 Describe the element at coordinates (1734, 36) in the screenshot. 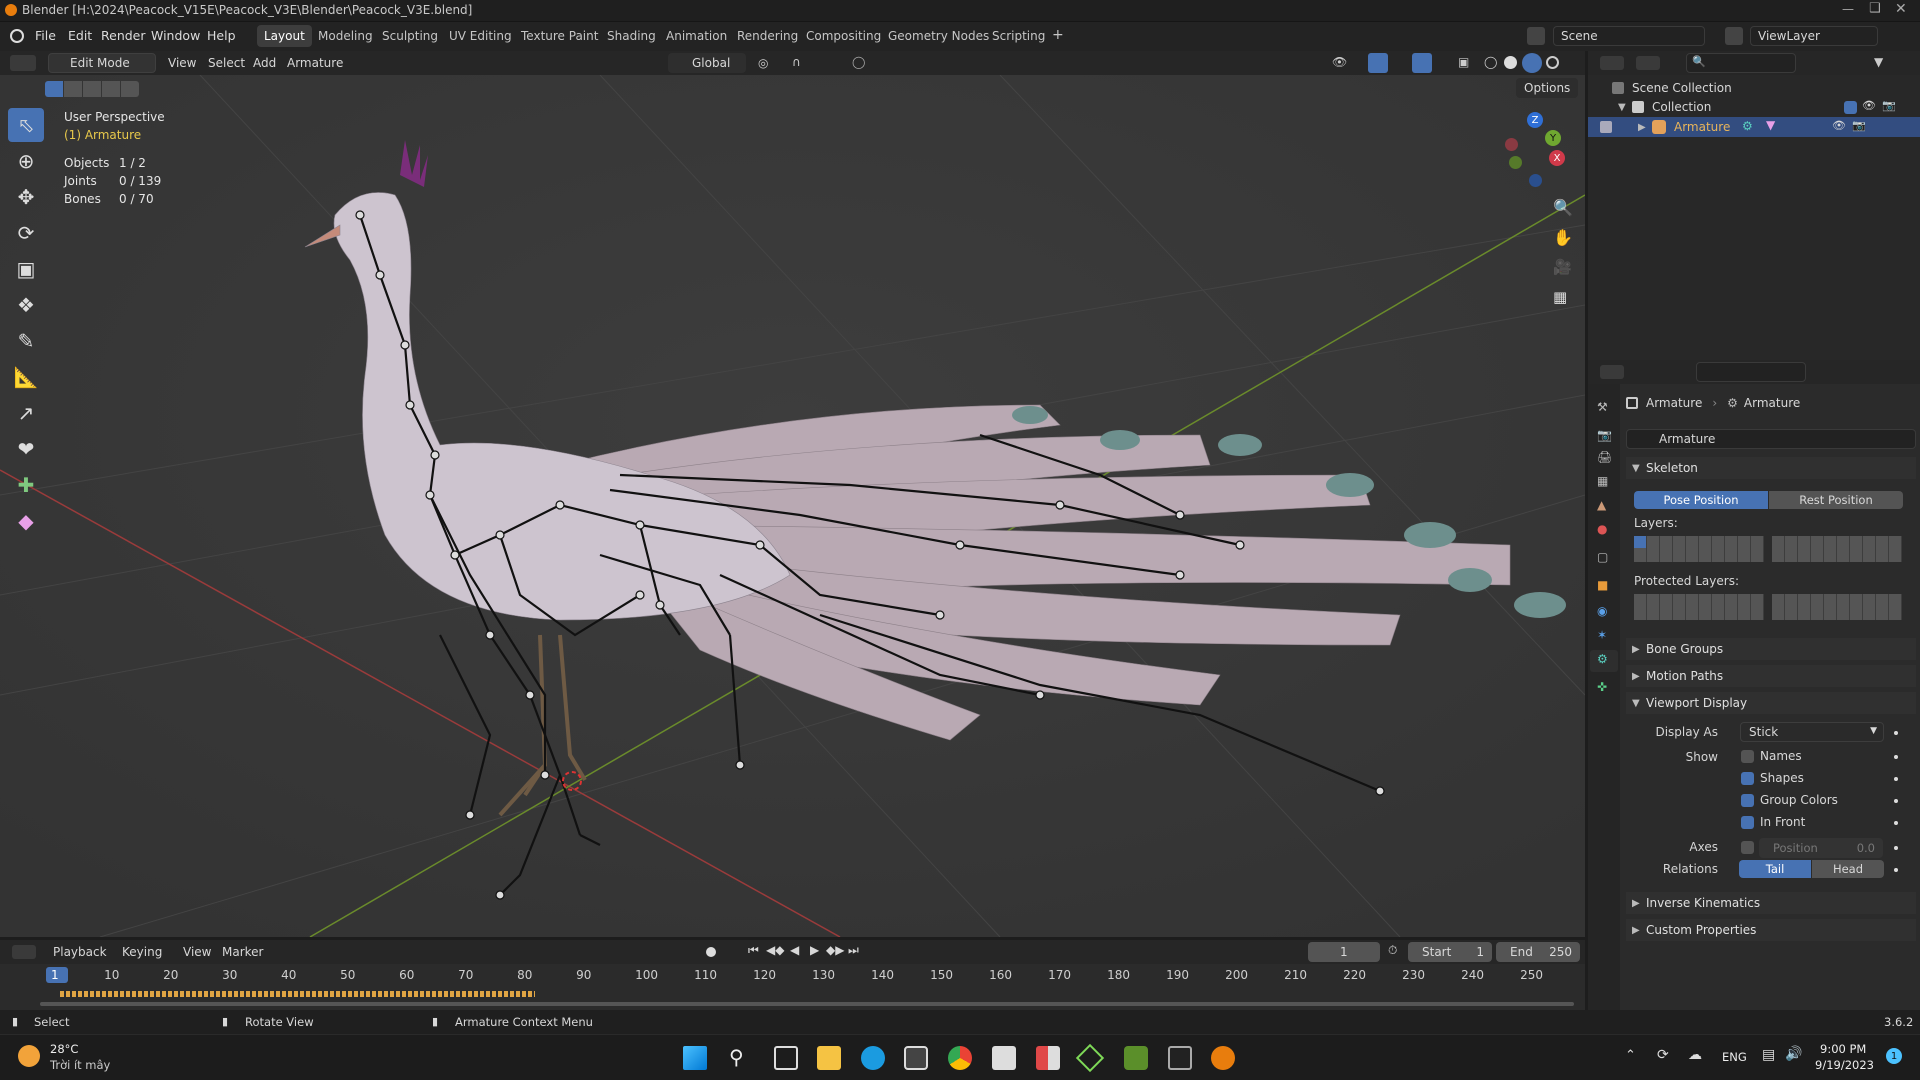

I see `view-layer-icon` at that location.